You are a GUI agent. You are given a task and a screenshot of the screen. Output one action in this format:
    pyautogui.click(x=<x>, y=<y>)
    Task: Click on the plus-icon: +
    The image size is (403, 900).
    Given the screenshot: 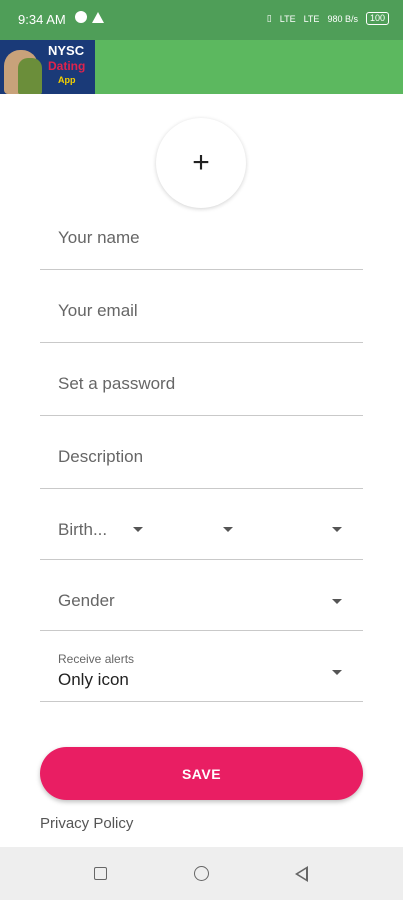 What is the action you would take?
    pyautogui.click(x=201, y=162)
    